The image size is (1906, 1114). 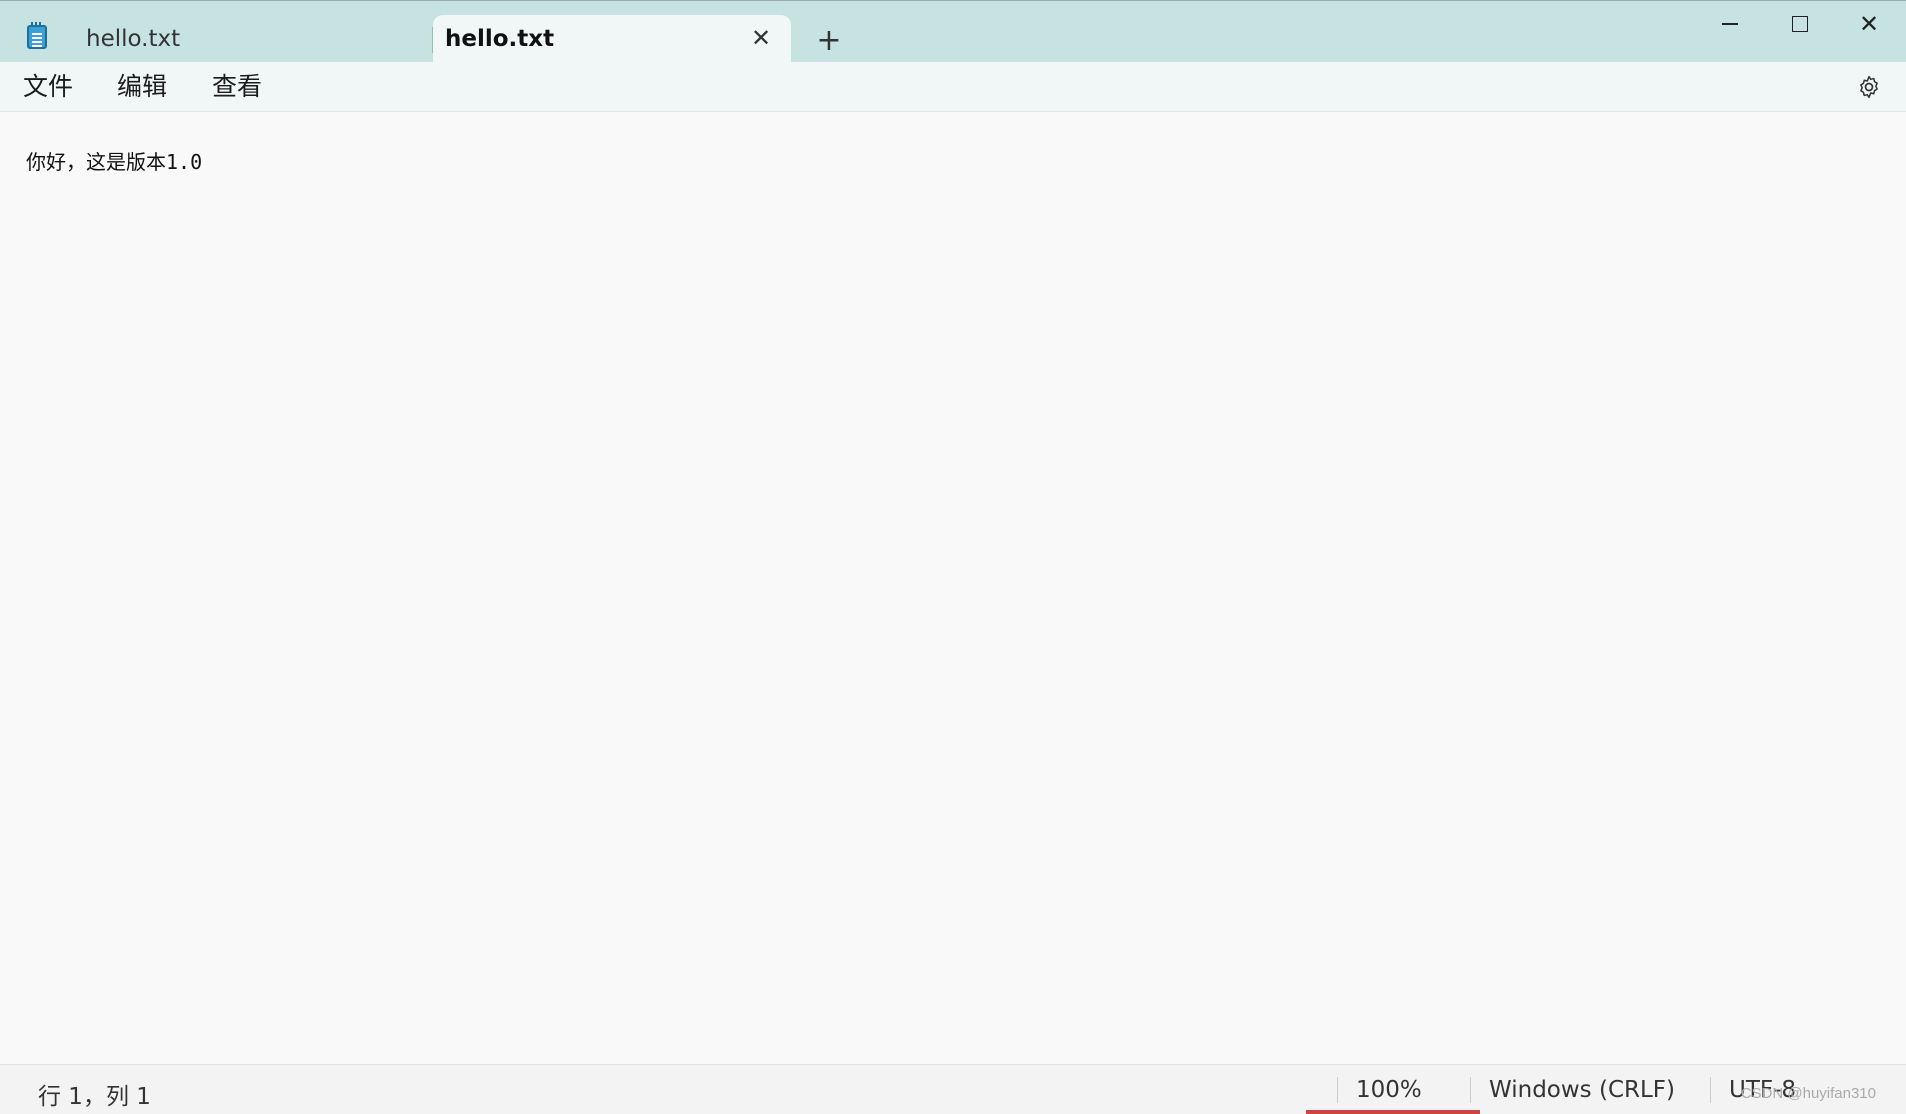 I want to click on watermark: CSDN @huyifan310, so click(x=1808, y=1093).